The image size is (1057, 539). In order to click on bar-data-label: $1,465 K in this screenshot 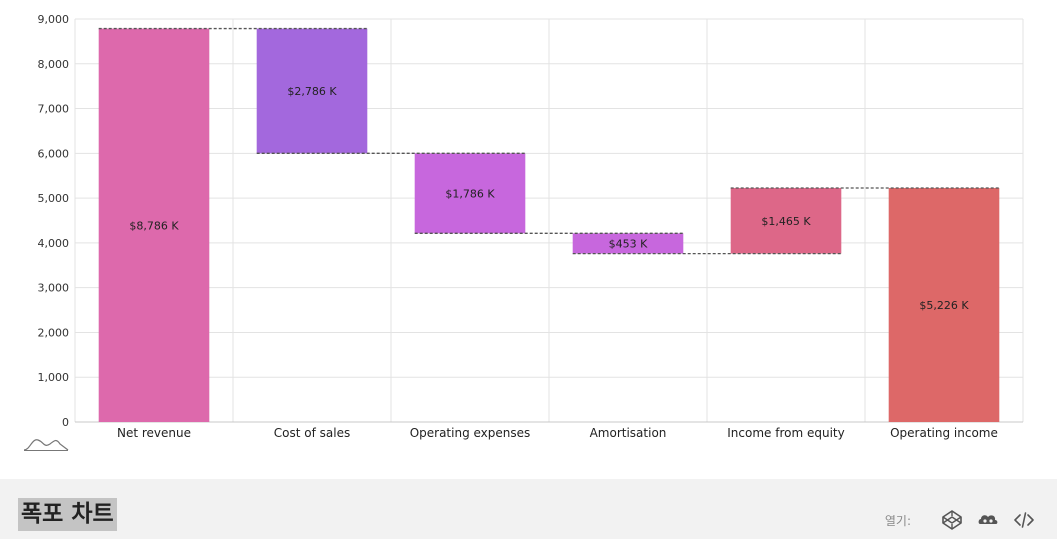, I will do `click(786, 221)`.